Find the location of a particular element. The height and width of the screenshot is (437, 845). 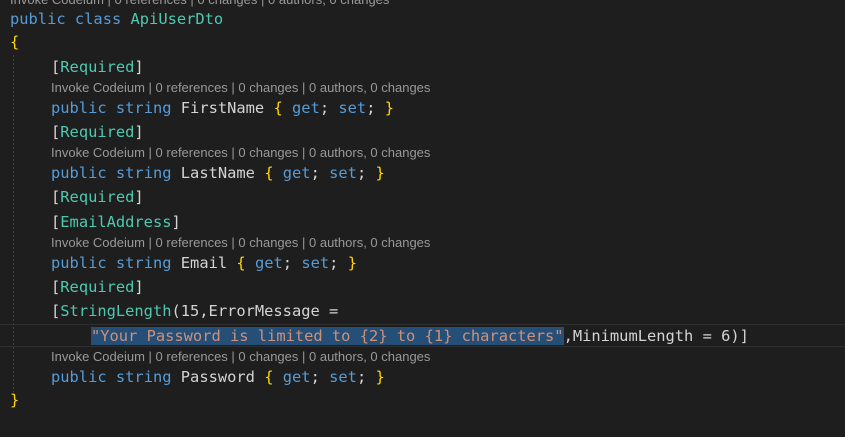

property-name: Password is located at coordinates (217, 377).